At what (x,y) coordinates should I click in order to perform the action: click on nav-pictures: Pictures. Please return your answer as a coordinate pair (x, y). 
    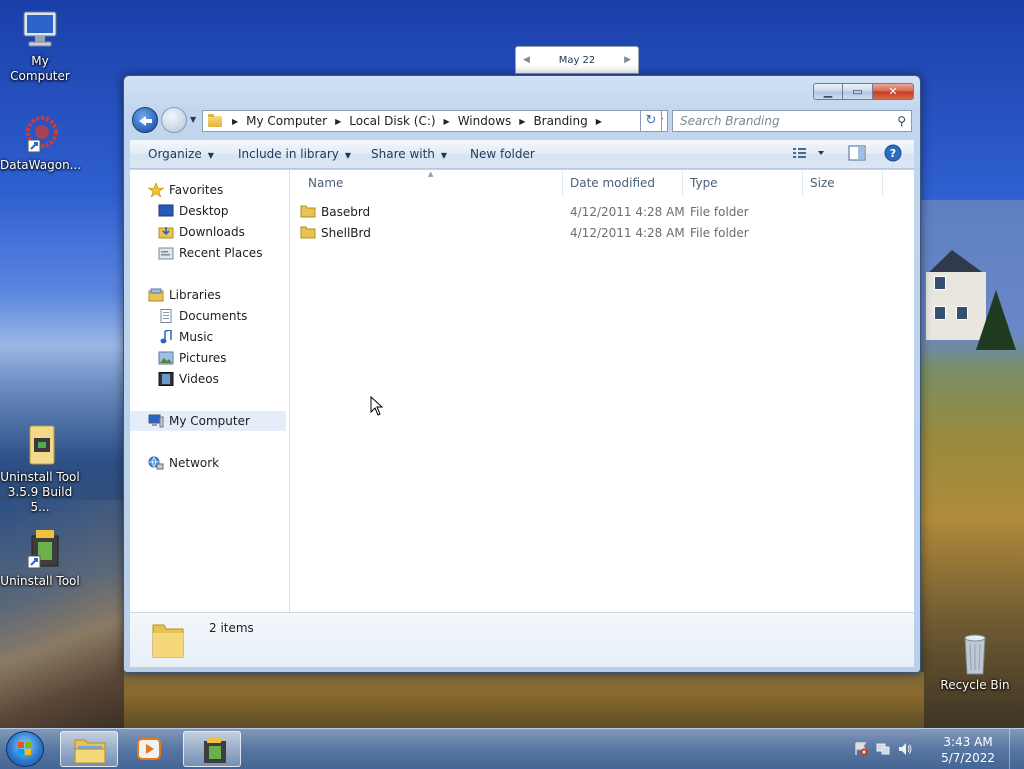
    Looking at the image, I should click on (192, 358).